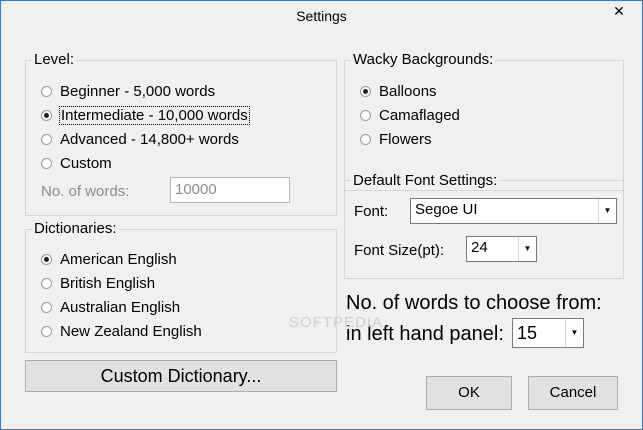 This screenshot has height=430, width=643. I want to click on font-size-value: 24, so click(479, 247).